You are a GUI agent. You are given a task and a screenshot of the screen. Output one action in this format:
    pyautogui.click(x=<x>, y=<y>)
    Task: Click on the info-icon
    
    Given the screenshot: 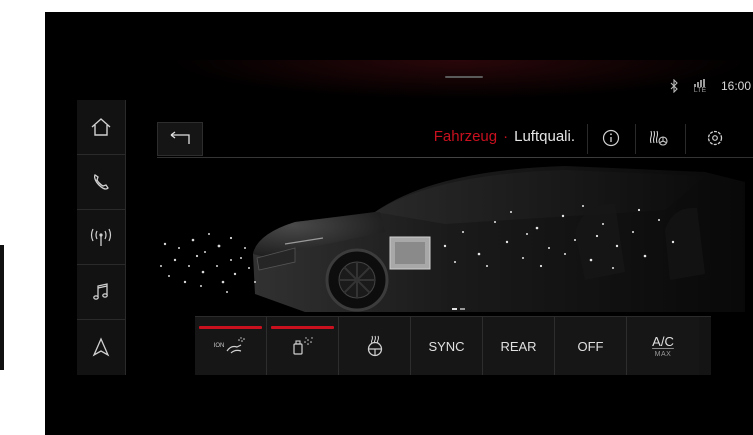 What is the action you would take?
    pyautogui.click(x=611, y=138)
    